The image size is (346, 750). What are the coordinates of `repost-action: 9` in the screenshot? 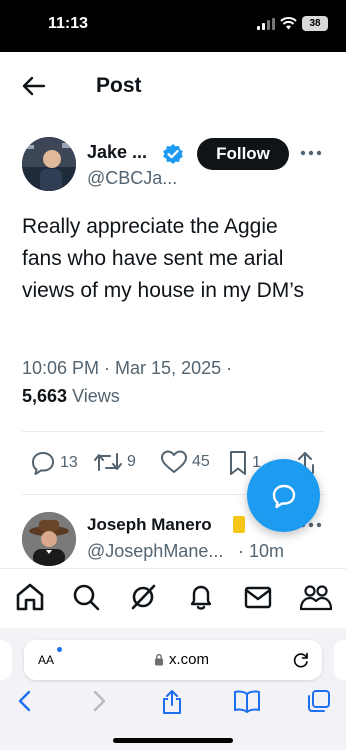 It's located at (114, 462).